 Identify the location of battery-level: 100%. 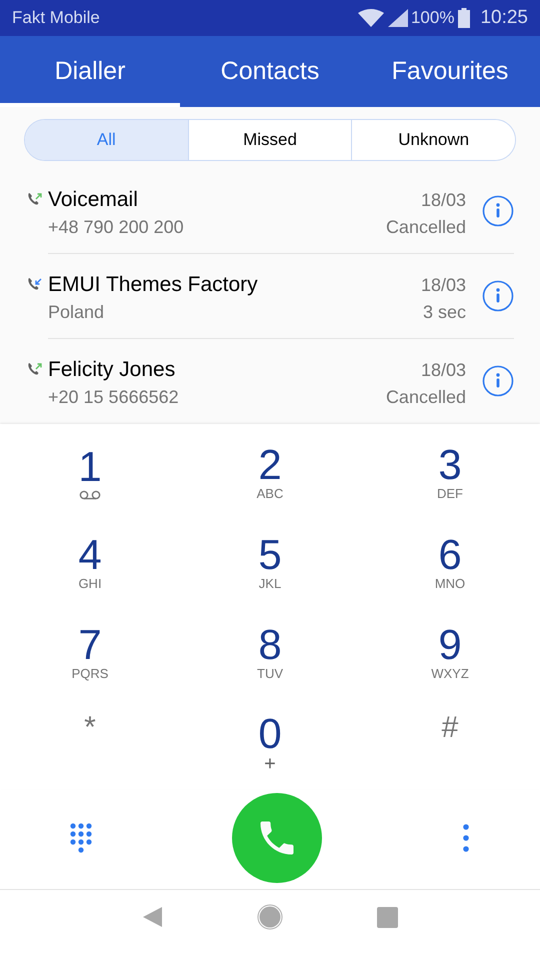
(432, 18).